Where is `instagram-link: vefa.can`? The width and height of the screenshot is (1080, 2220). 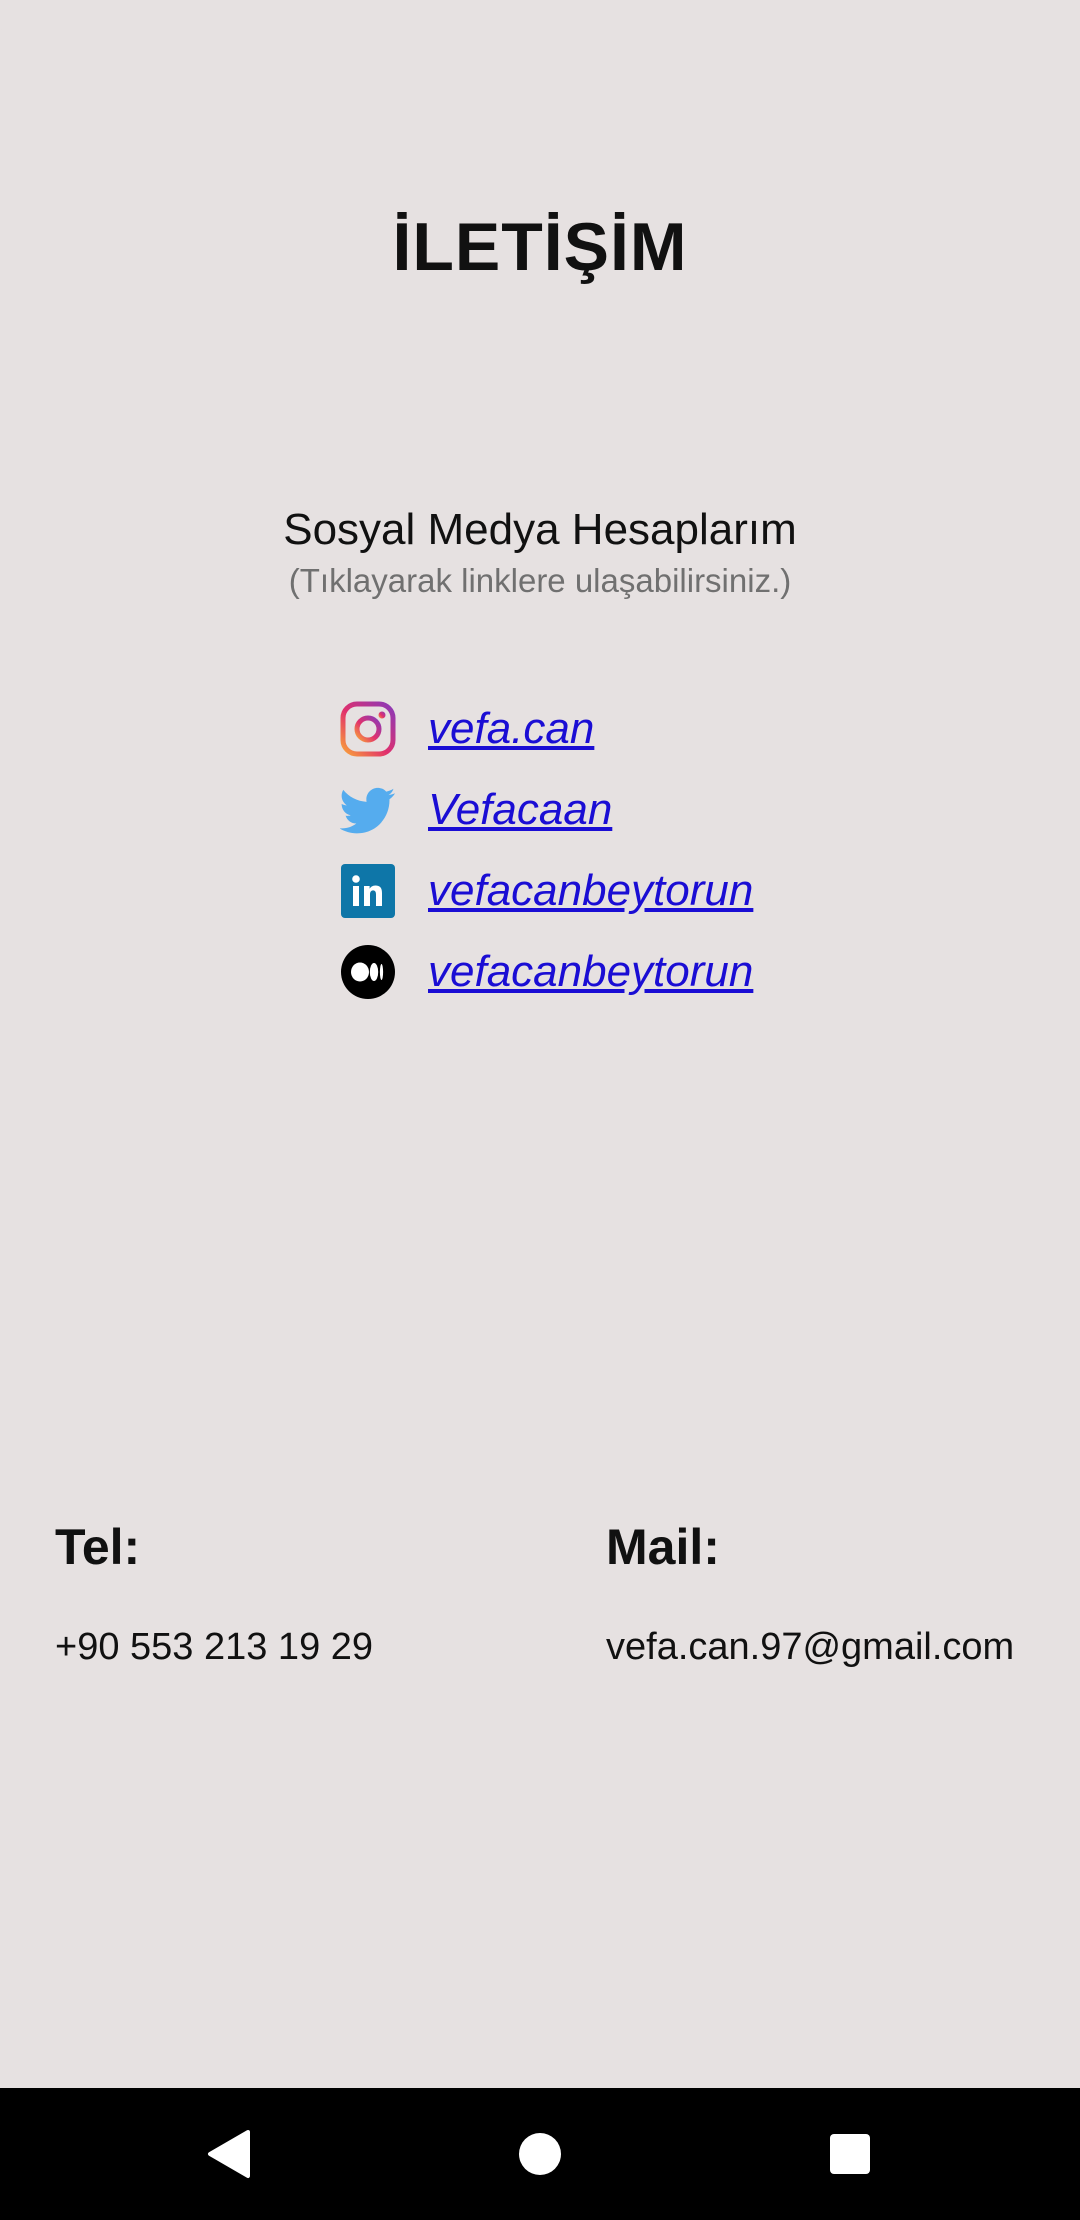 instagram-link: vefa.can is located at coordinates (511, 729).